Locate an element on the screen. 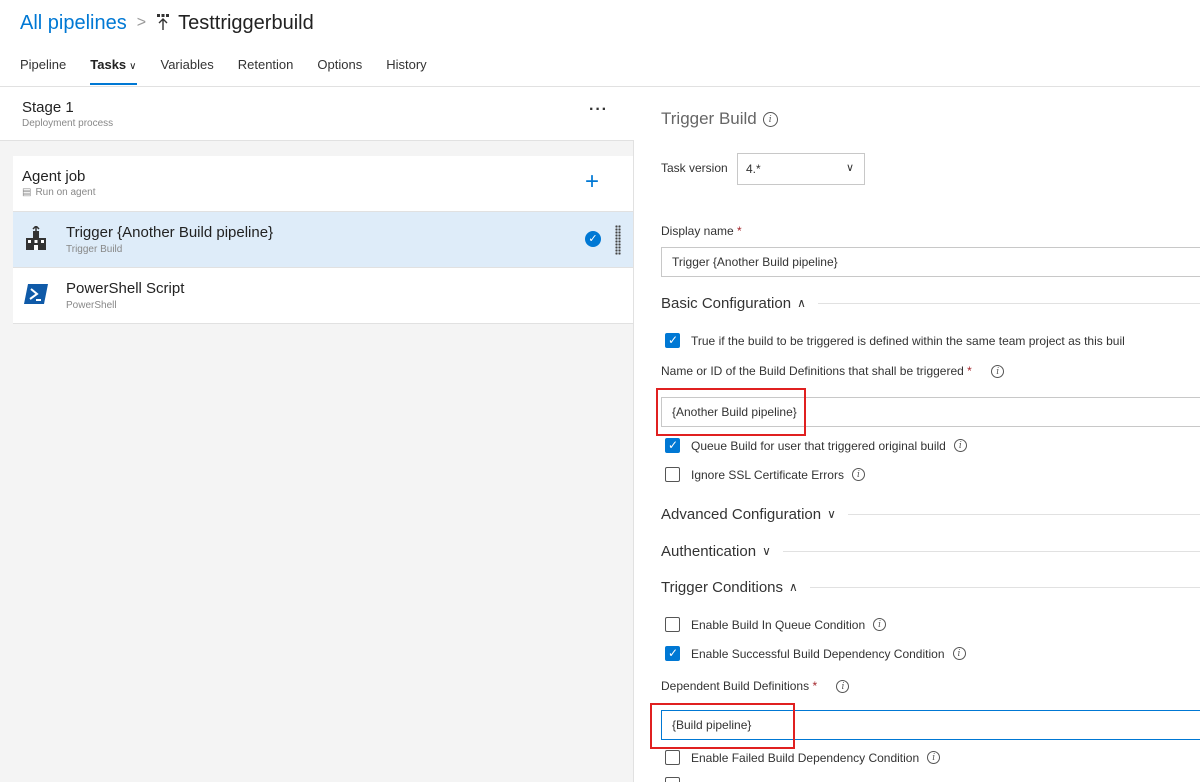 Image resolution: width=1200 pixels, height=782 pixels. authentication-header: Authentication ∨ is located at coordinates (930, 551).